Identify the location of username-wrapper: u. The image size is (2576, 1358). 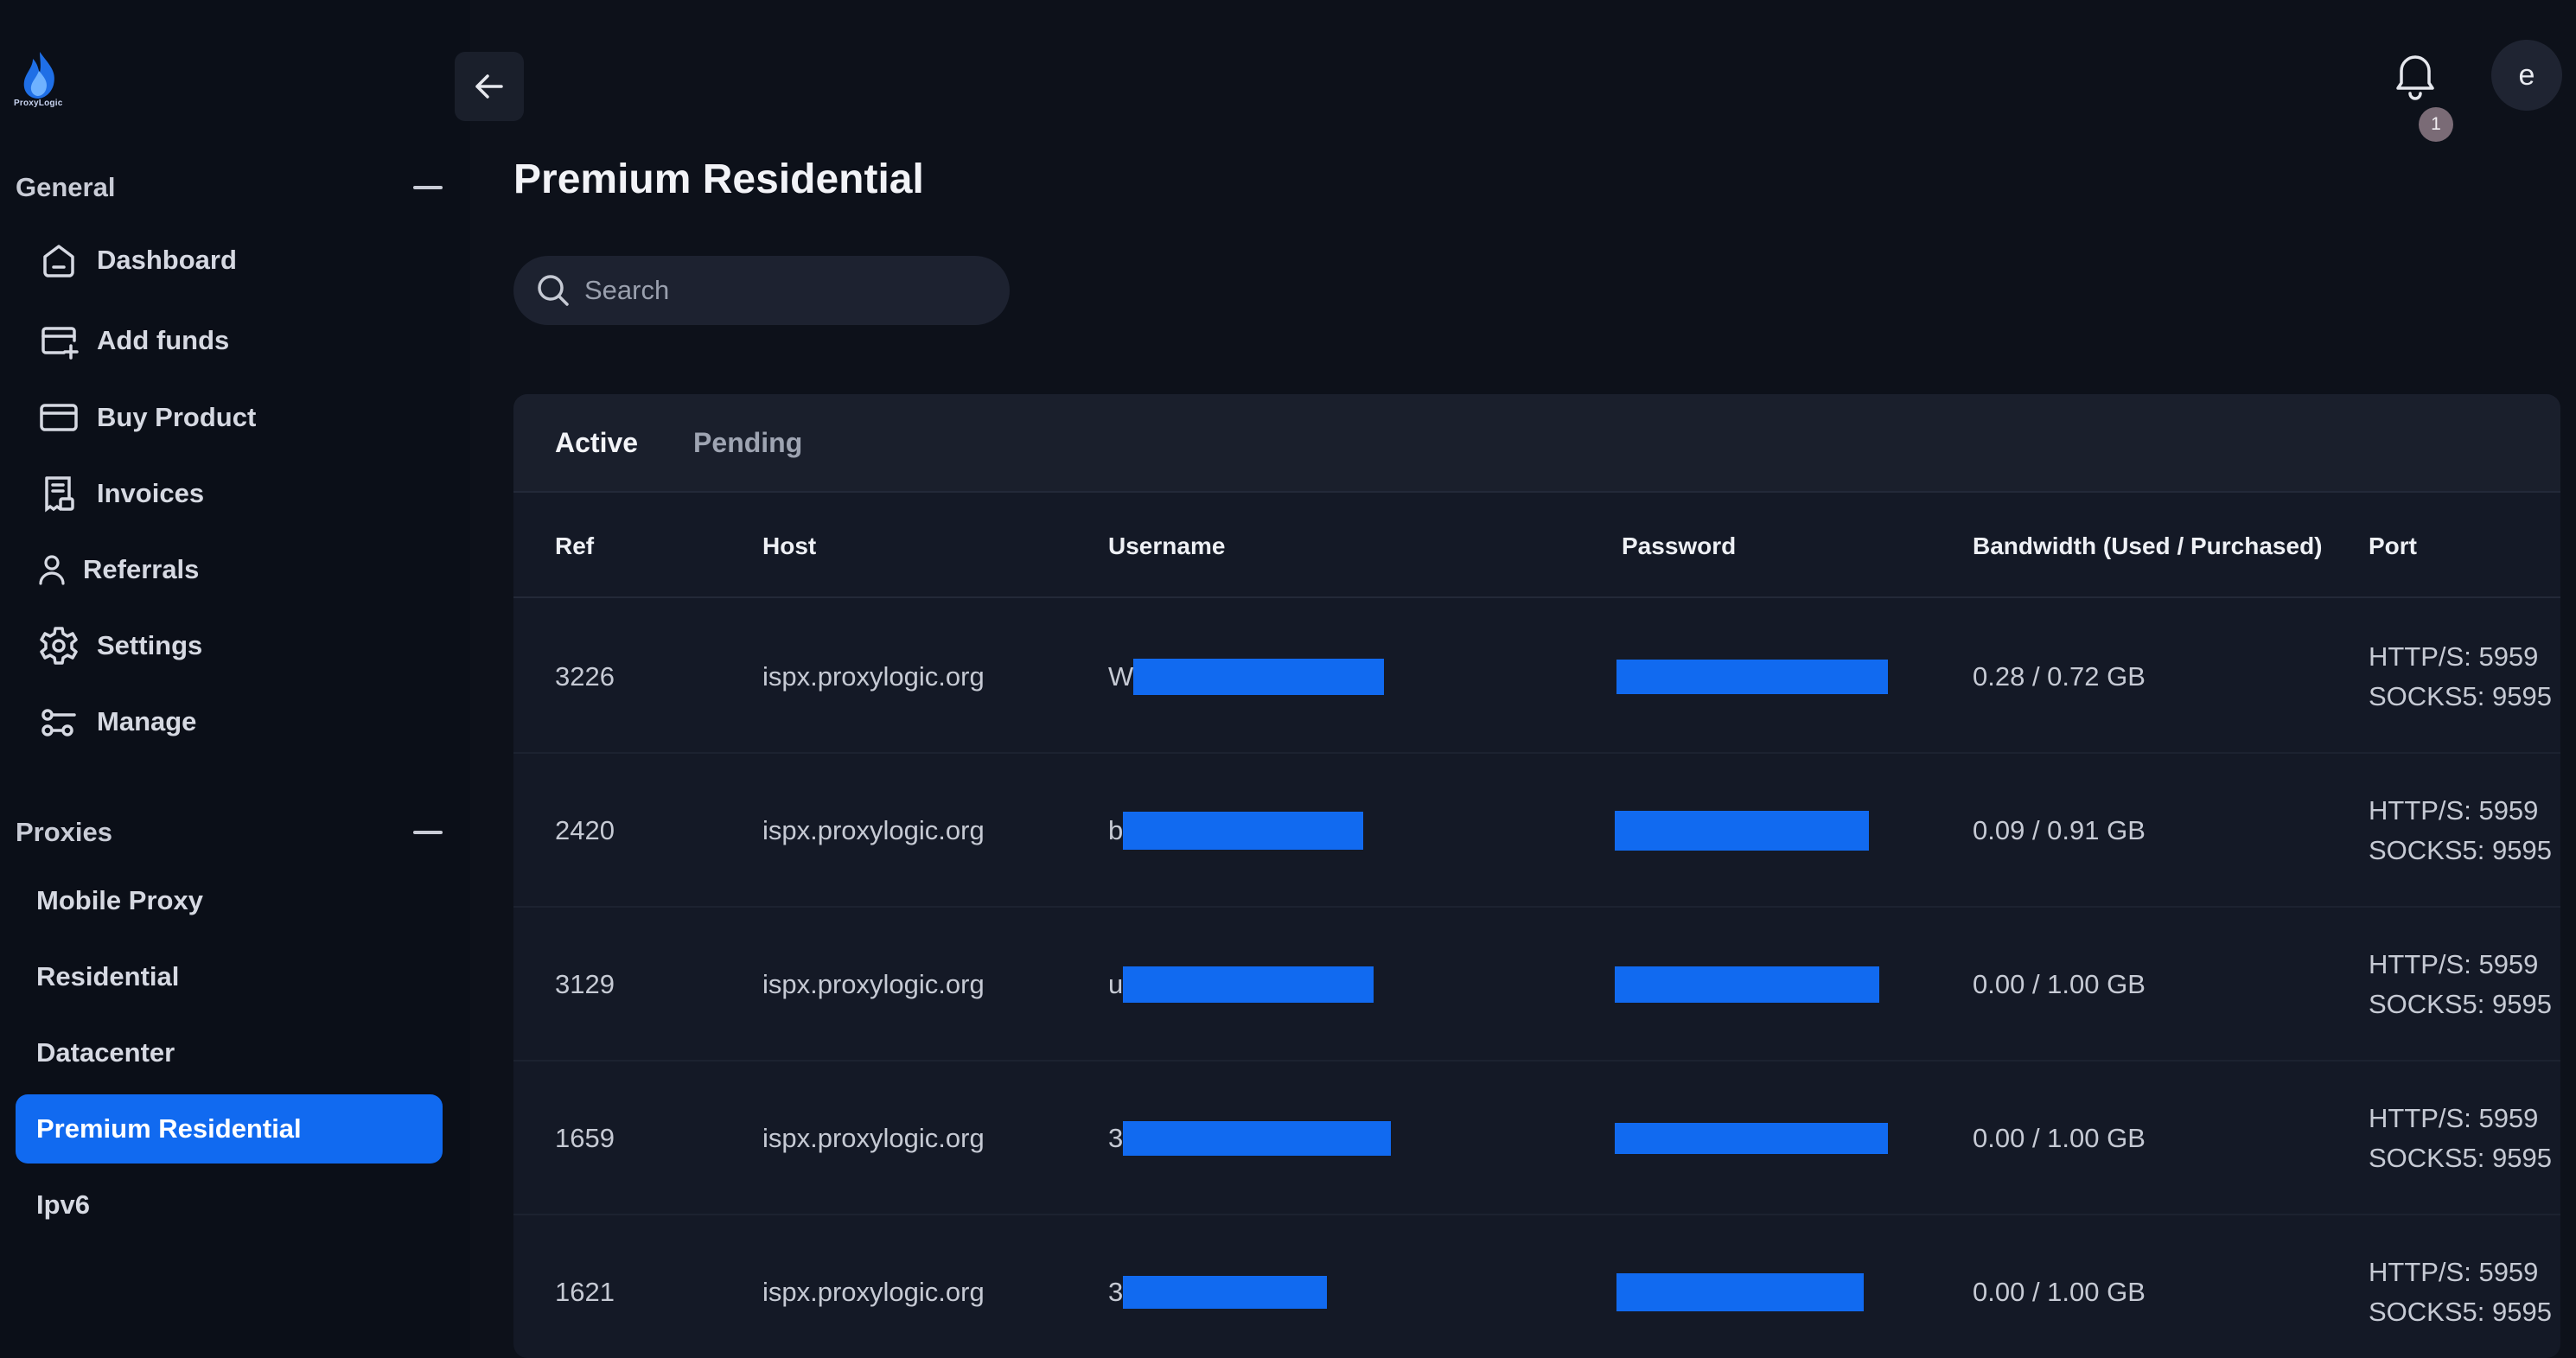
(1241, 985).